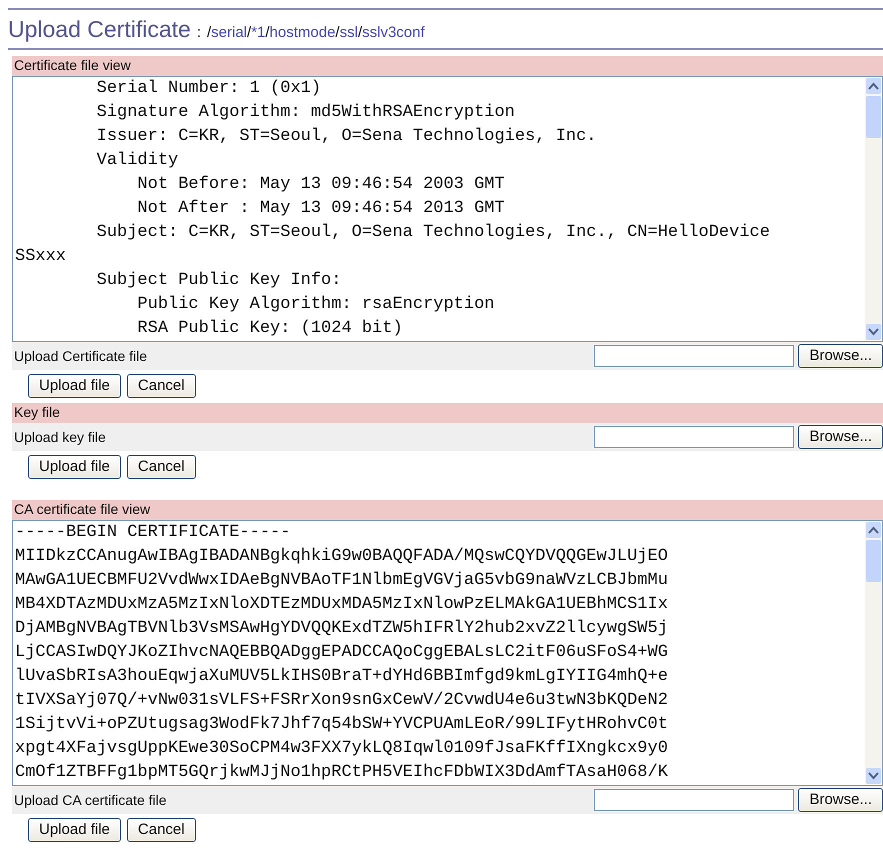  What do you see at coordinates (342, 557) in the screenshot?
I see `file-text-line: MIIDkzCCAnugAwIBAgIBADANBgkqhkiG9w0BAQQFADA/MQswCQYDVQQGEwJLUjEO` at bounding box center [342, 557].